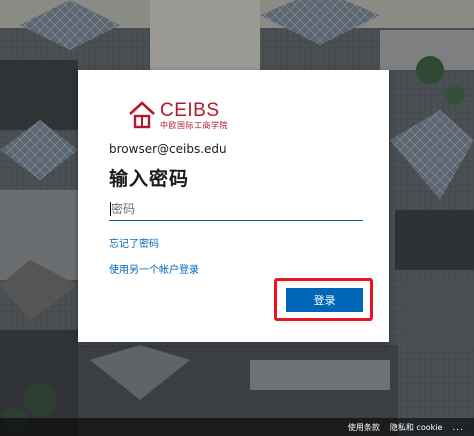  I want to click on signin-button: 登录, so click(324, 300).